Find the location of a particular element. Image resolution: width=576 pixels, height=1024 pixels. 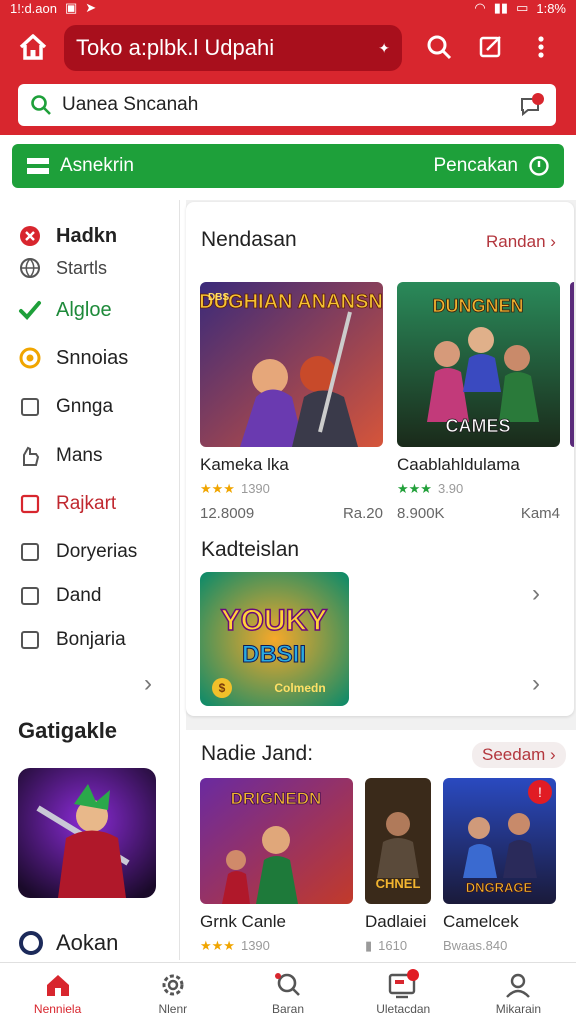

game-meta: 12.8009 Ra.20 is located at coordinates (291, 513).